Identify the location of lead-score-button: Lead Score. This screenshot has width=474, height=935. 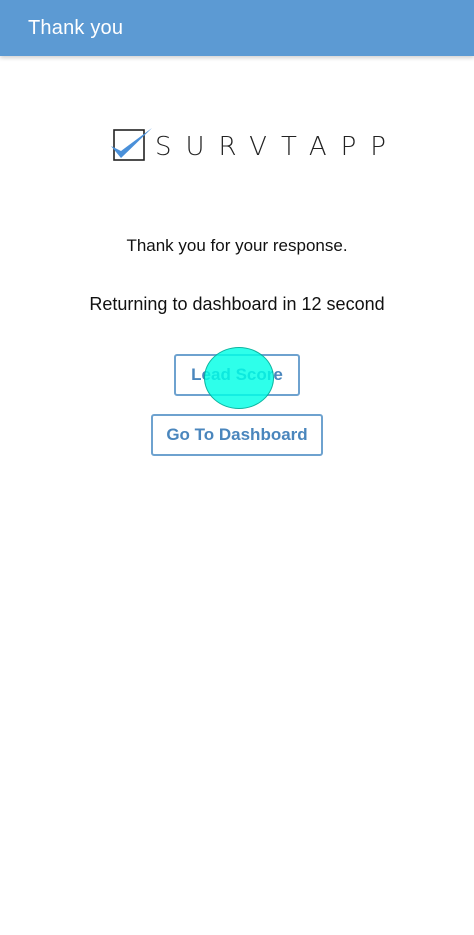
(237, 375).